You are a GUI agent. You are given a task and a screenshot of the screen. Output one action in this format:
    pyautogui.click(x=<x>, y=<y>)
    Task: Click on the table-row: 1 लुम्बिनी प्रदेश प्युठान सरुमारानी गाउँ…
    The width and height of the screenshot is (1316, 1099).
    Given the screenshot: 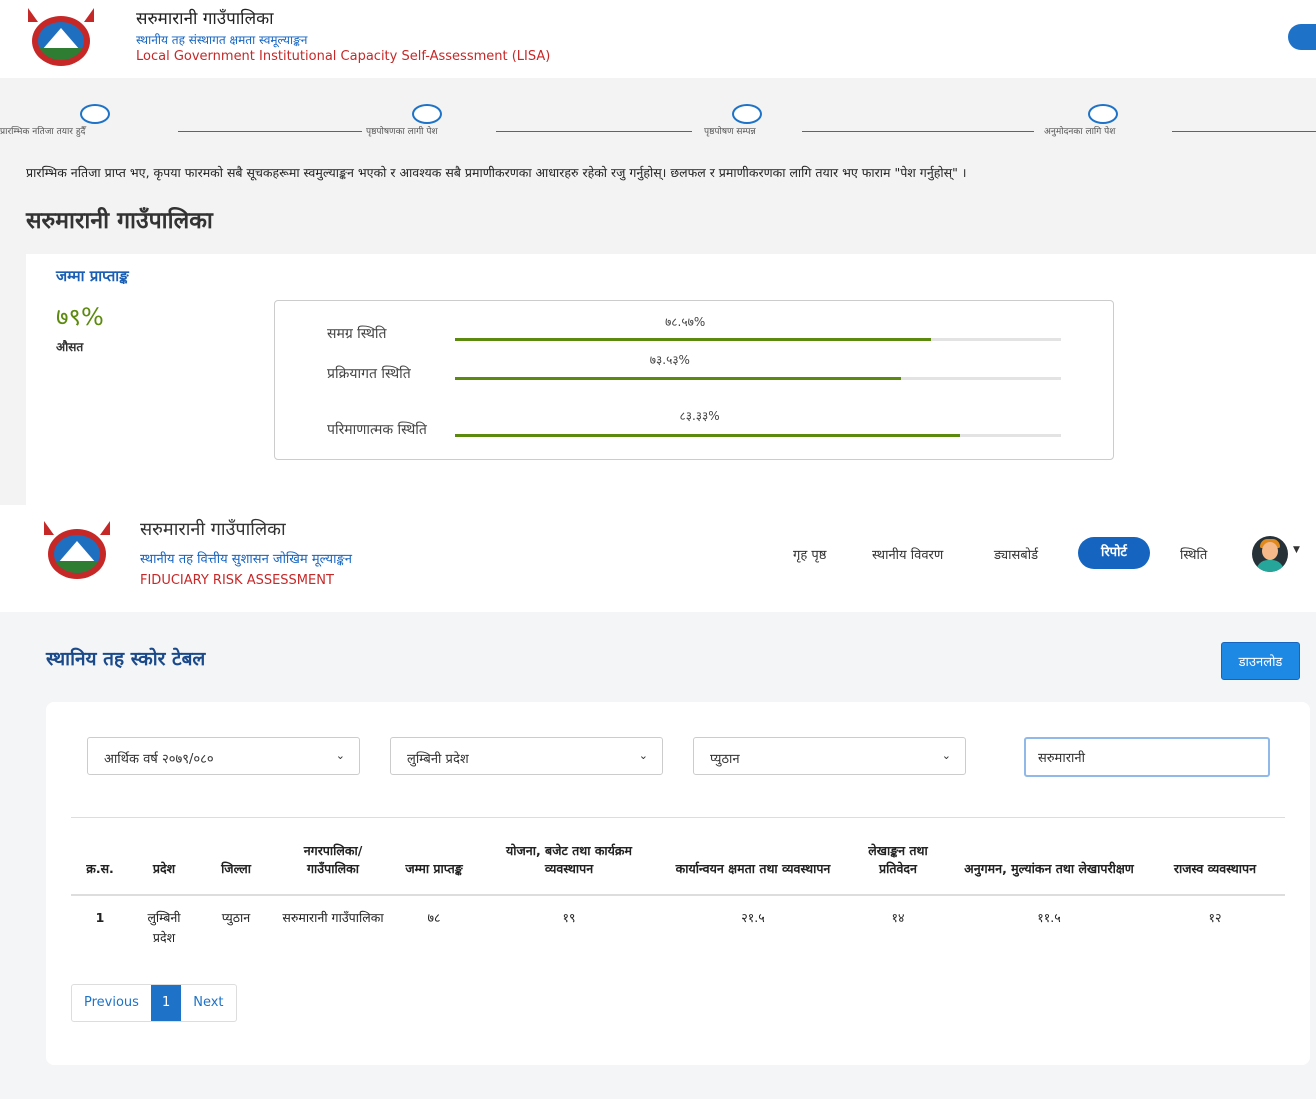 What is the action you would take?
    pyautogui.click(x=678, y=921)
    